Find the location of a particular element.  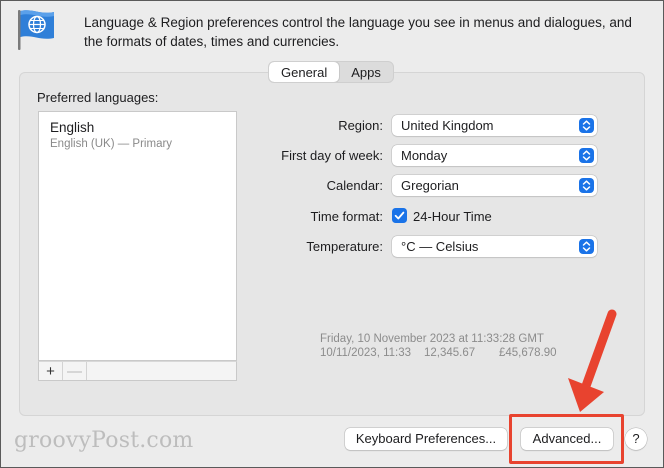

region-popup: United Kingdom is located at coordinates (494, 125).